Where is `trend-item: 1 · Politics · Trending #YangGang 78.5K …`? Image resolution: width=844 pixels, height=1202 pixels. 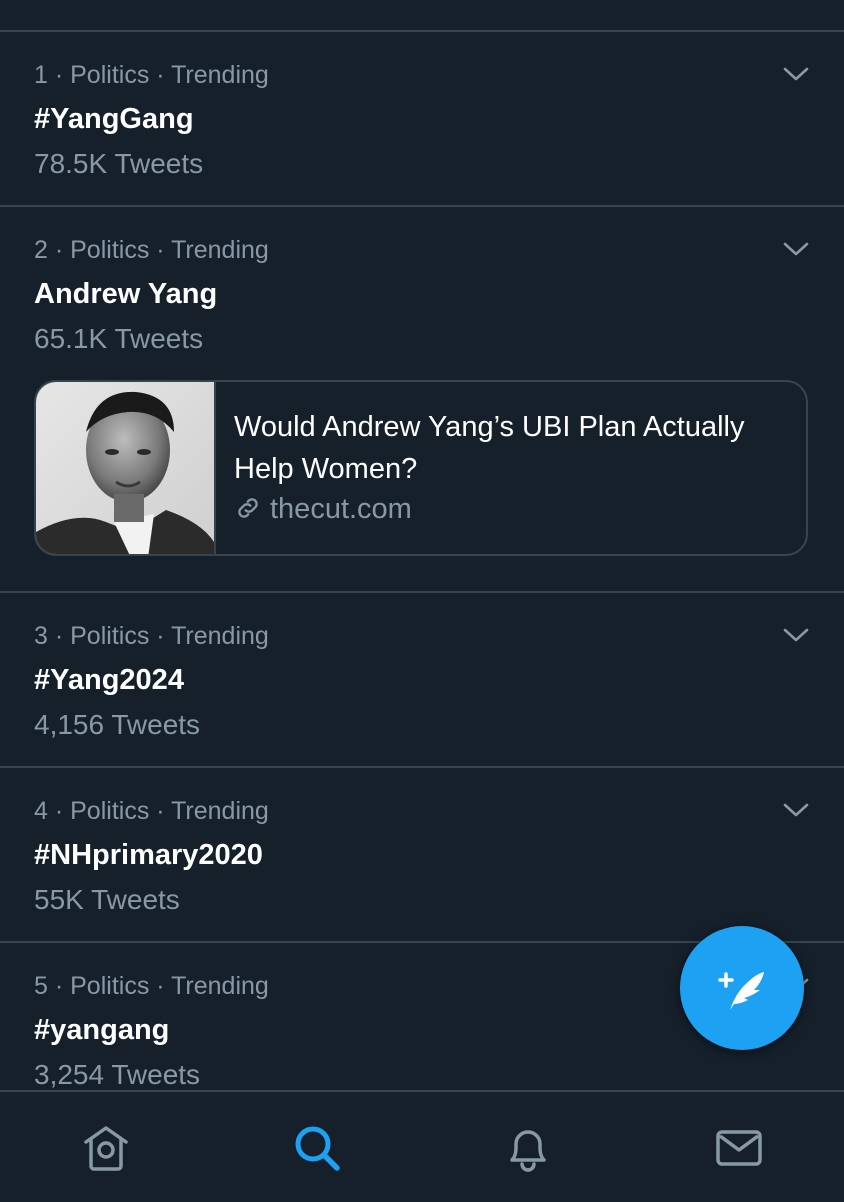 trend-item: 1 · Politics · Trending #YangGang 78.5K … is located at coordinates (422, 125).